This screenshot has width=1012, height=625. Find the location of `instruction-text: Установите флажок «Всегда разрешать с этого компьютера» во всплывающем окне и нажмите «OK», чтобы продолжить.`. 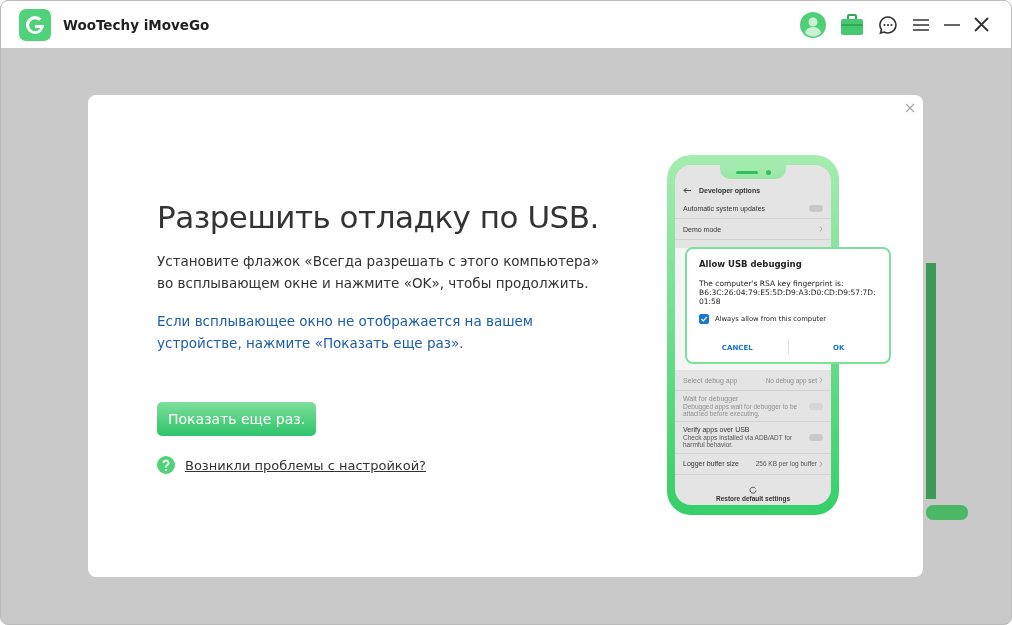

instruction-text: Установите флажок «Всегда разрешать с этого компьютера» во всплывающем окне и нажмите «OK», чтобы продолжить. is located at coordinates (379, 272).